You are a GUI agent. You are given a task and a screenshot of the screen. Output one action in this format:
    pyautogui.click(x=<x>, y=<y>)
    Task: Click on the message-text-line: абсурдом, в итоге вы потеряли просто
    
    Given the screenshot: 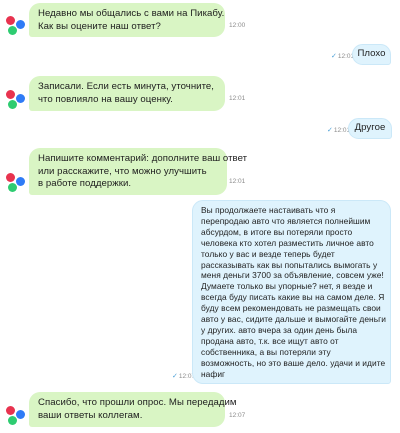 What is the action you would take?
    pyautogui.click(x=277, y=231)
    